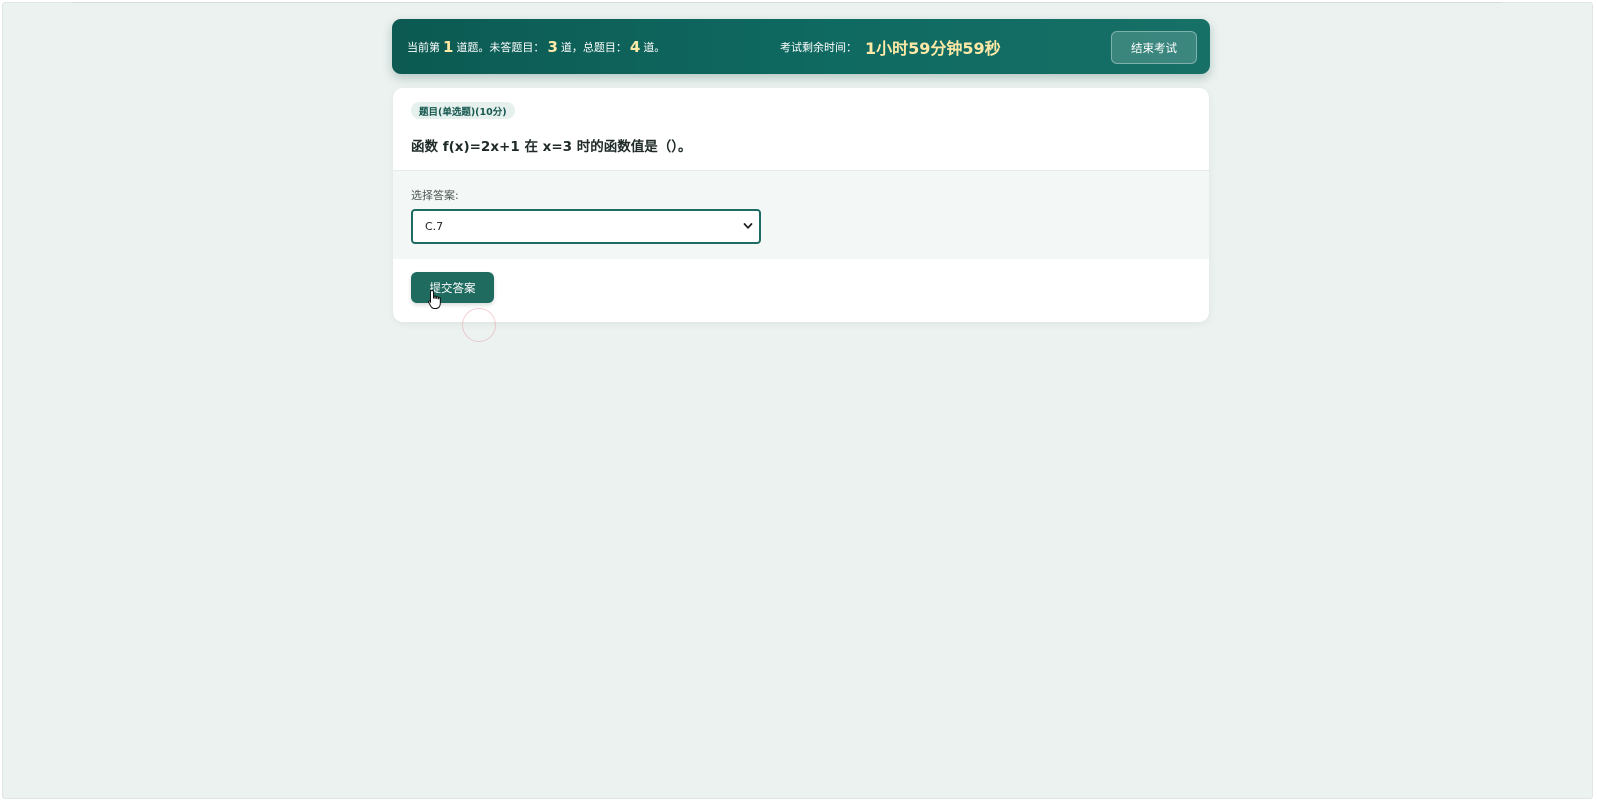 The image size is (1597, 802). I want to click on answer-section: 选择答案: C.7, so click(801, 214).